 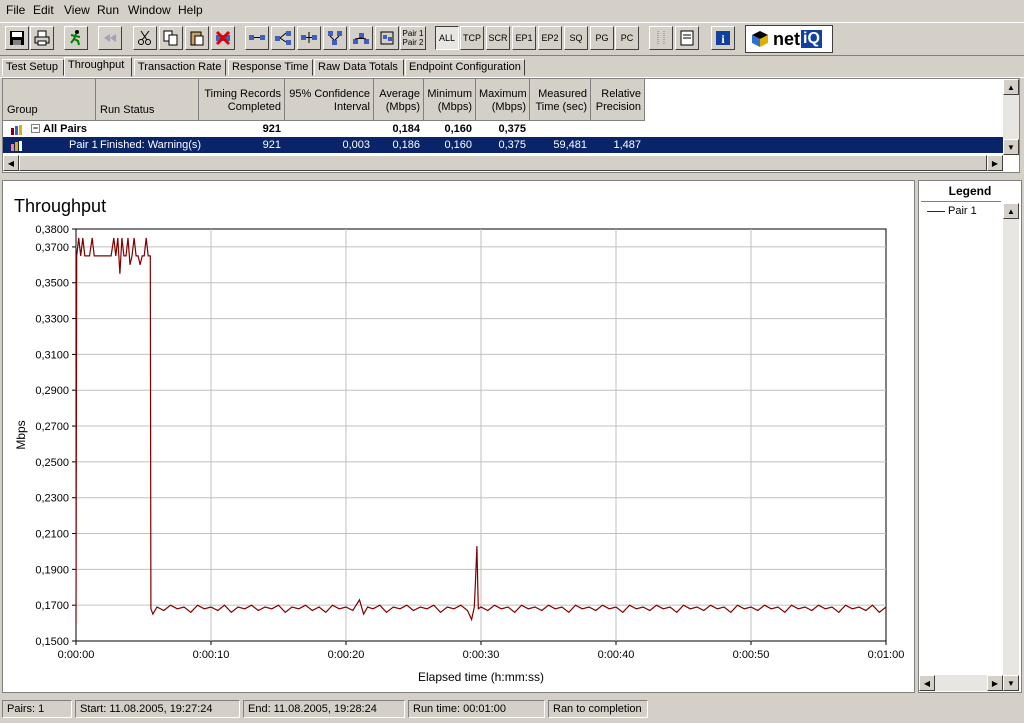 What do you see at coordinates (550, 38) in the screenshot?
I see `filter-ep2-button: EP2` at bounding box center [550, 38].